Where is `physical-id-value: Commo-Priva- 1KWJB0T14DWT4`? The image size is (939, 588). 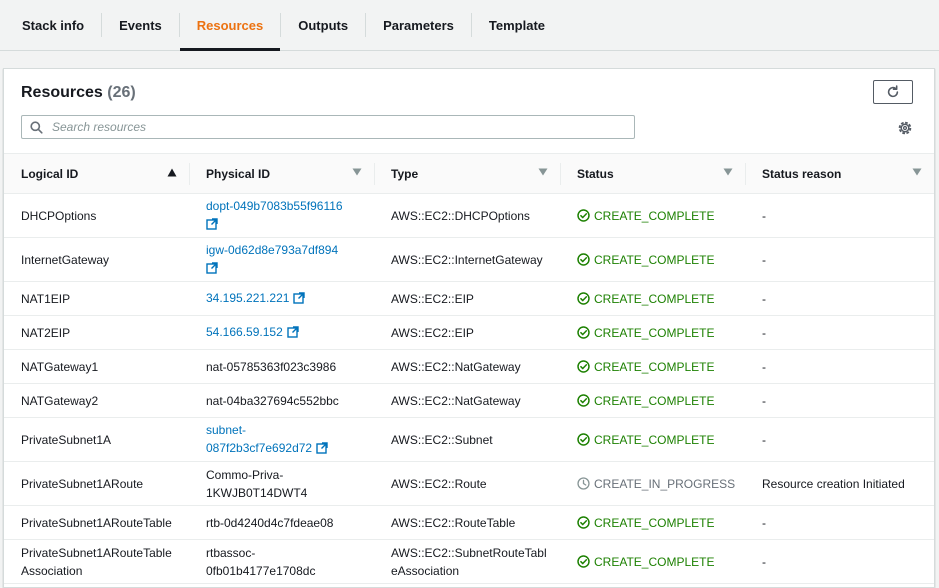 physical-id-value: Commo-Priva- 1KWJB0T14DWT4 is located at coordinates (256, 484).